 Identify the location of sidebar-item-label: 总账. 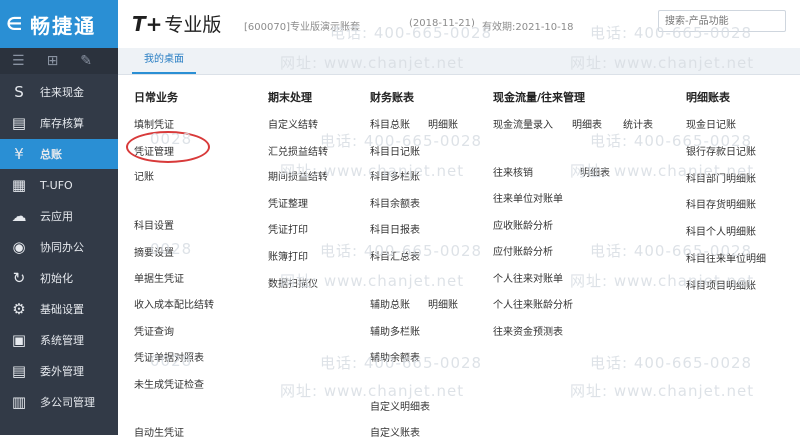
(51, 154).